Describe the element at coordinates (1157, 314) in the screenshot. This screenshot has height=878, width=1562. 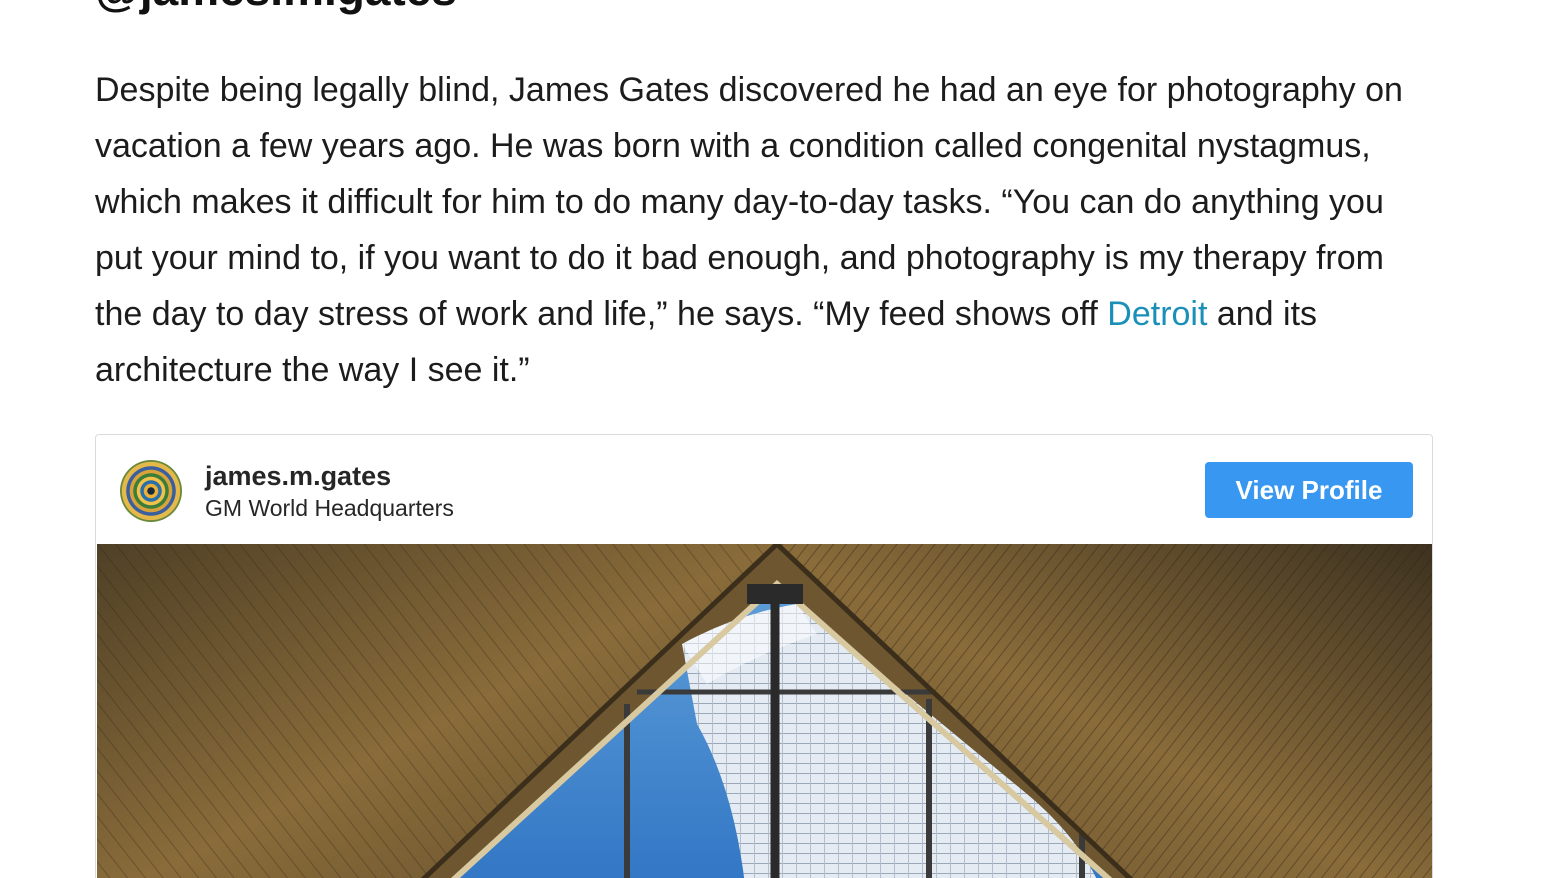
I see `detroit-link: Detroit` at that location.